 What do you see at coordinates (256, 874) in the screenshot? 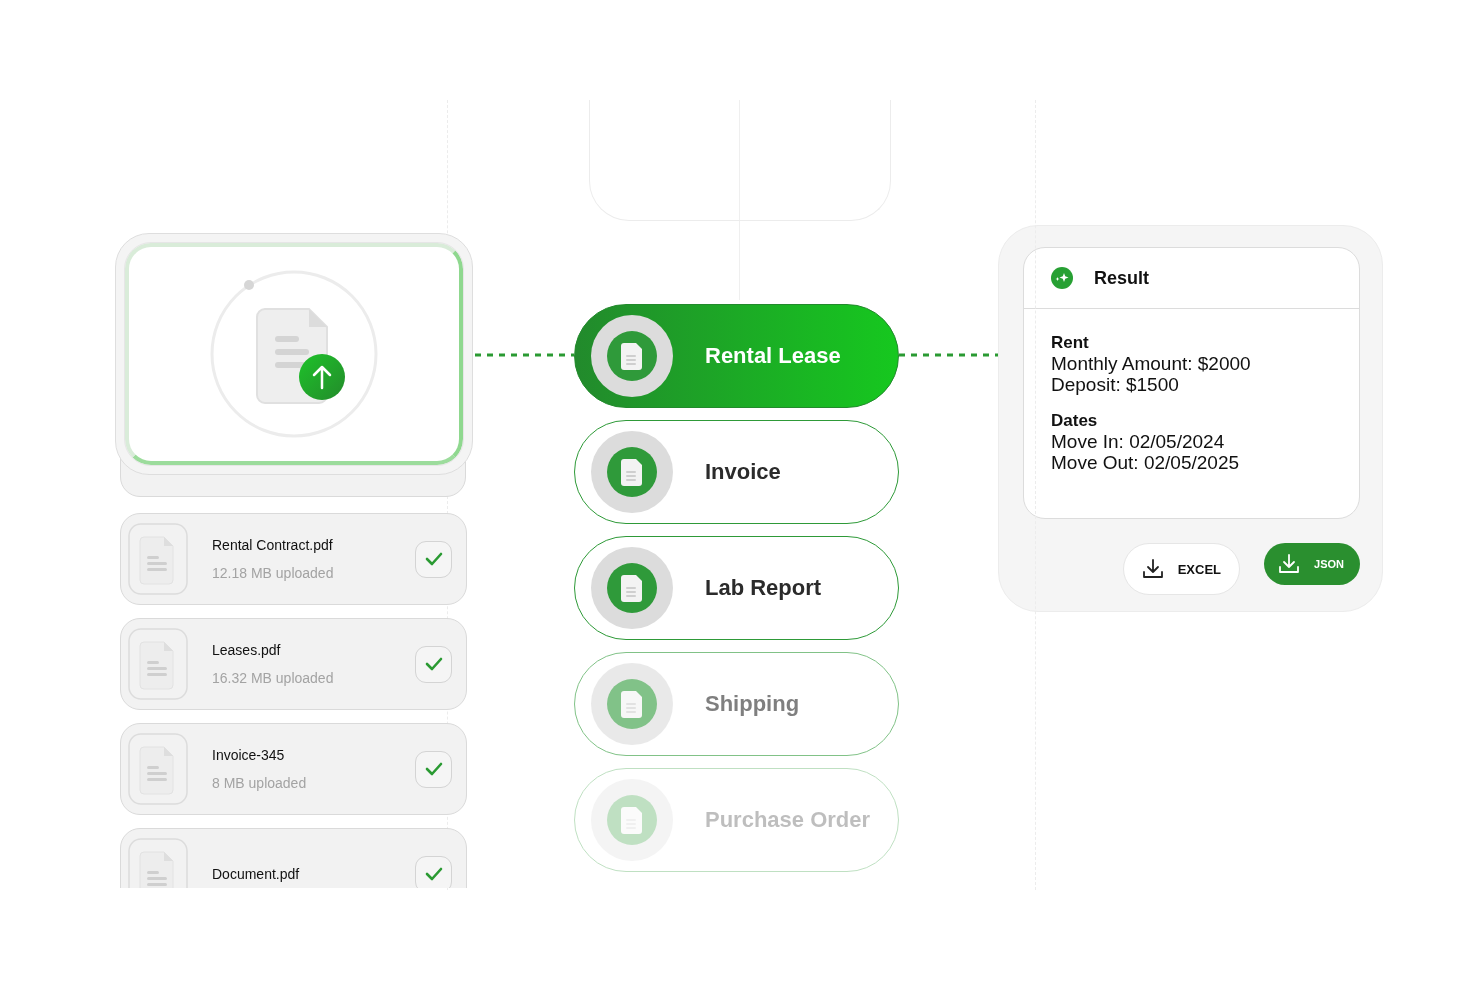
I see `file-name: Document.pdf` at bounding box center [256, 874].